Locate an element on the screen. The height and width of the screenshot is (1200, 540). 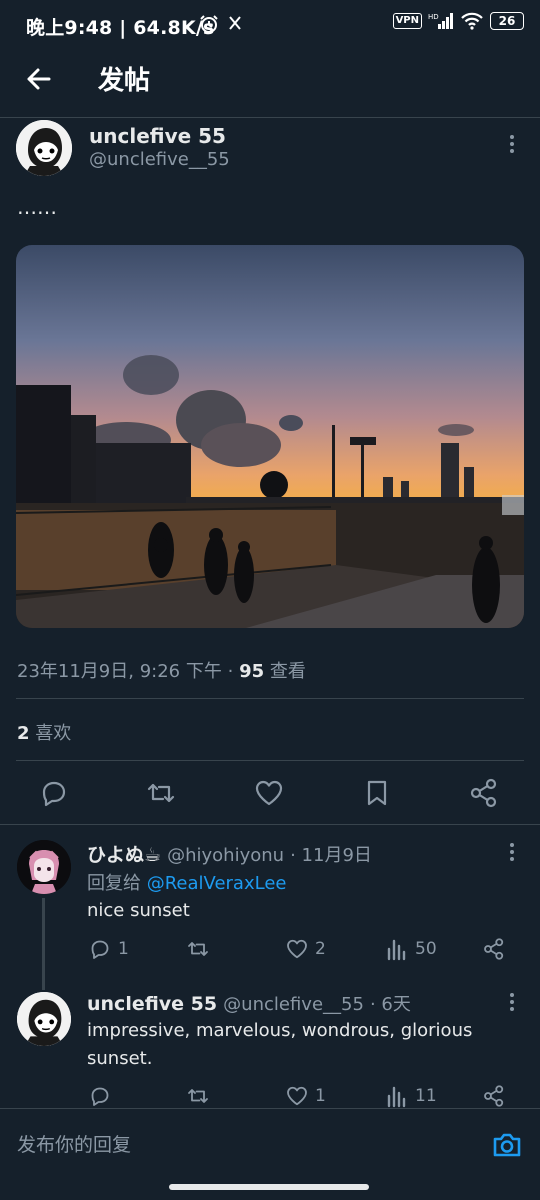
avatar is located at coordinates (44, 148).